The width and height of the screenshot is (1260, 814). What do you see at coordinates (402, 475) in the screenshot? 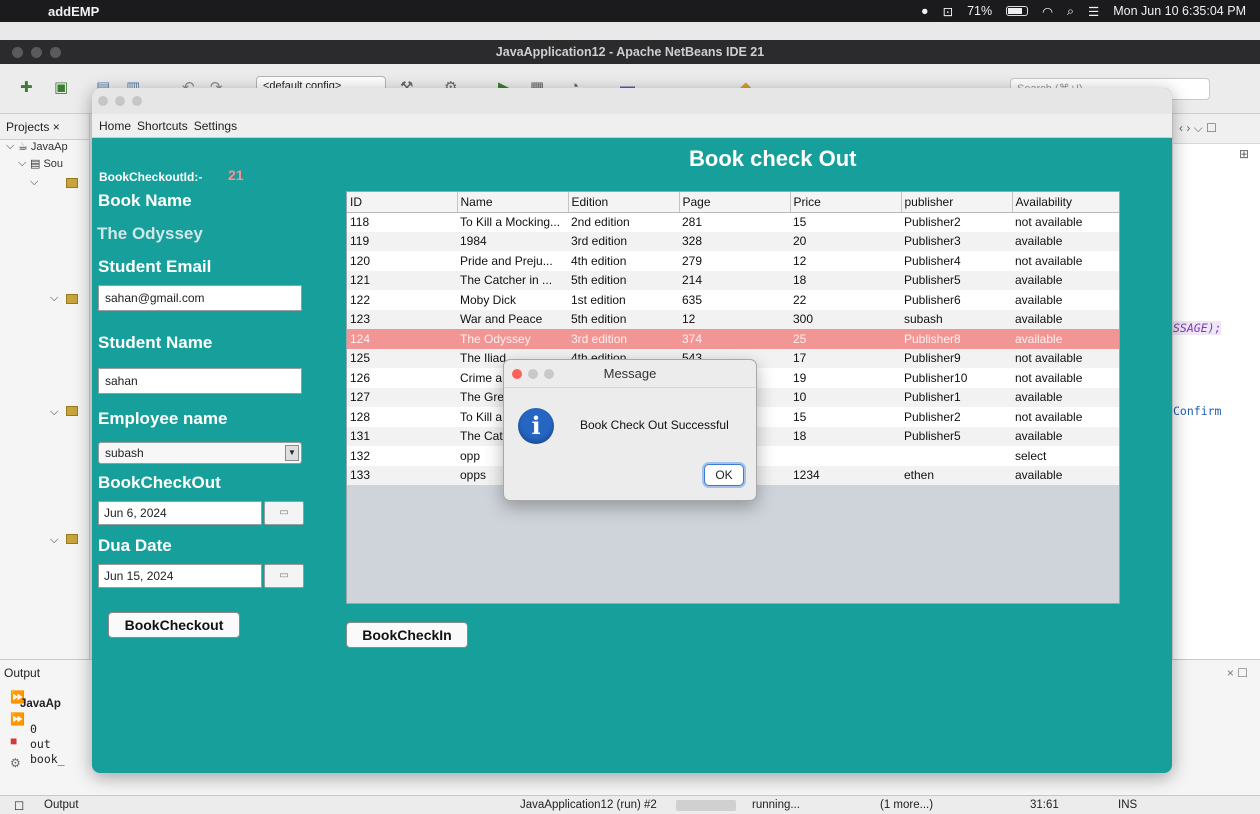
I see `table-cell: 133` at bounding box center [402, 475].